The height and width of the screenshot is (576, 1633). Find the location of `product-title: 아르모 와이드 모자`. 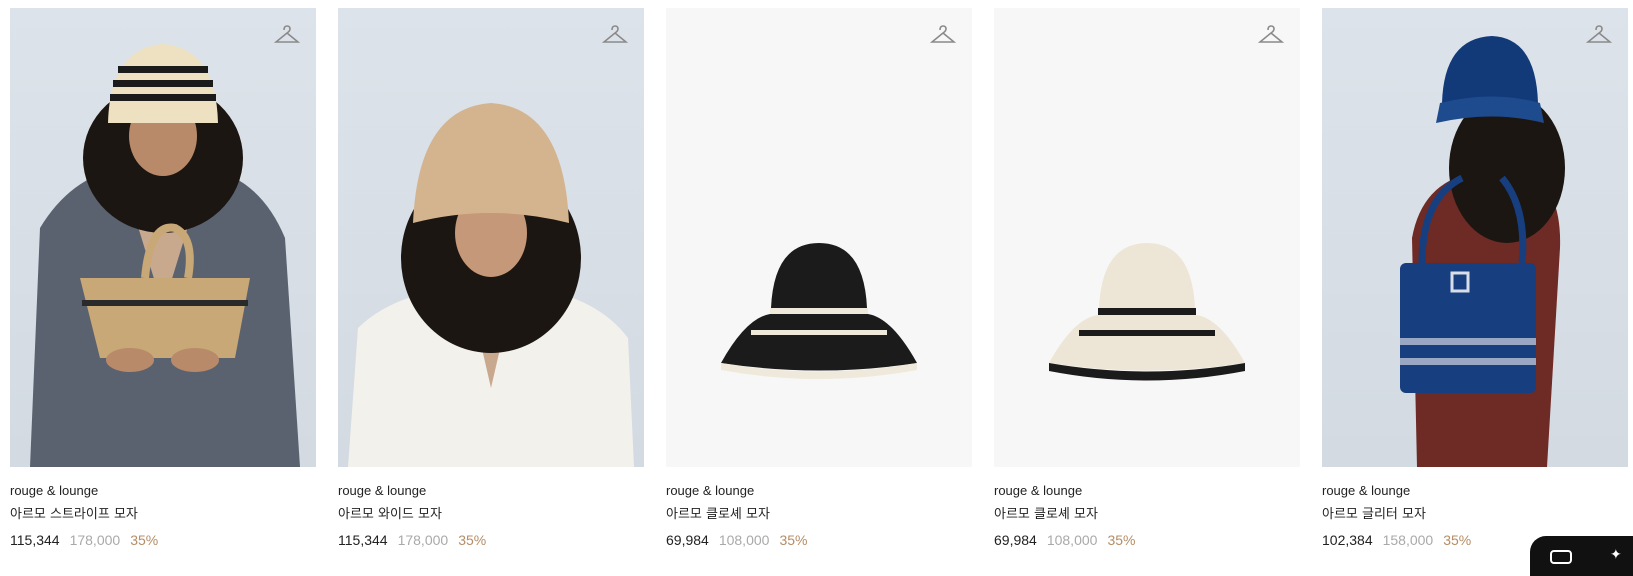

product-title: 아르모 와이드 모자 is located at coordinates (491, 515).